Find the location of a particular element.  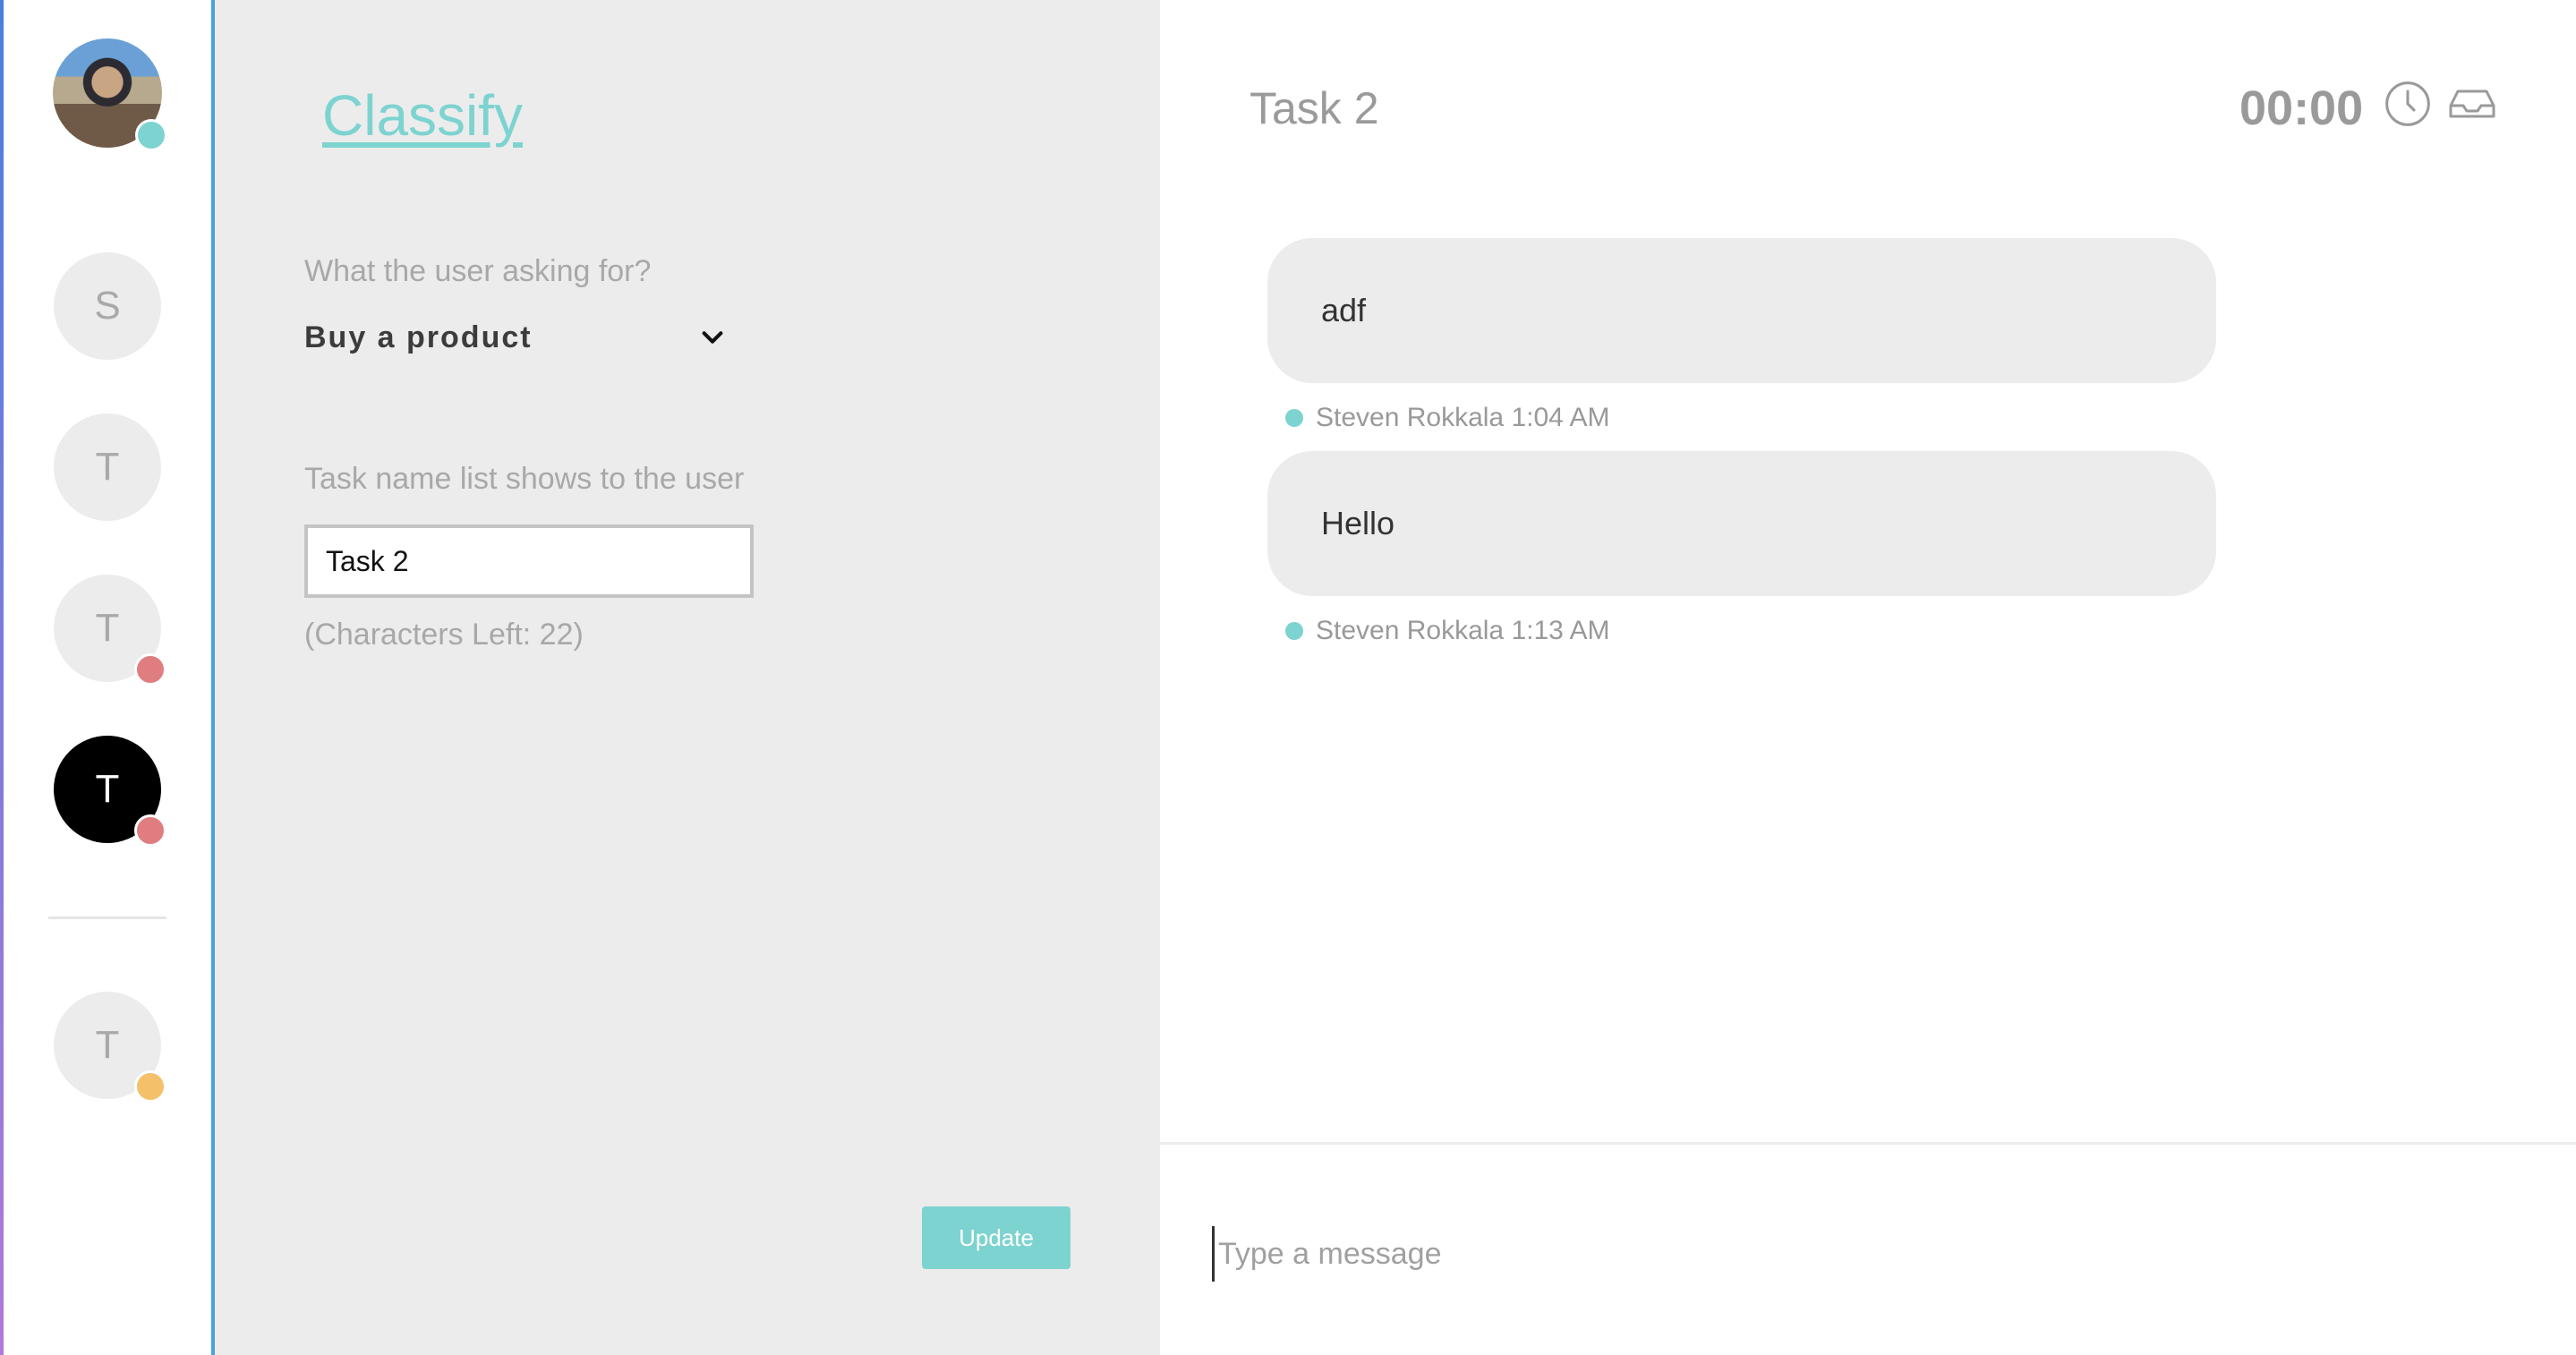

inbox-icon is located at coordinates (2472, 103).